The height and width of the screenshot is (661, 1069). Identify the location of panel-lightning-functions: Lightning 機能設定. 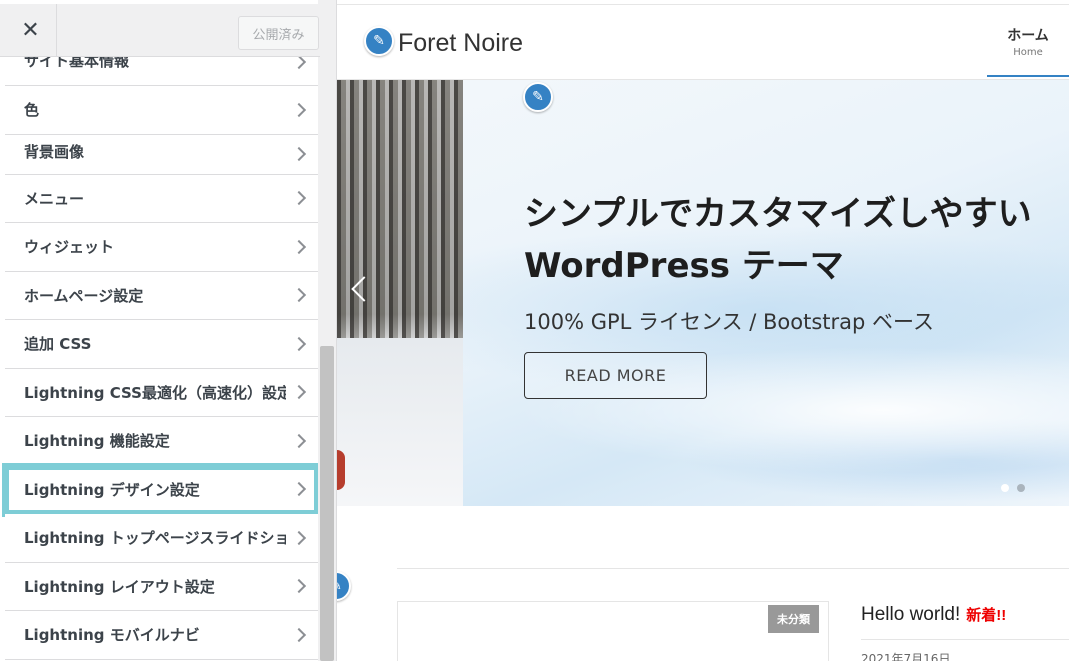
(161, 441).